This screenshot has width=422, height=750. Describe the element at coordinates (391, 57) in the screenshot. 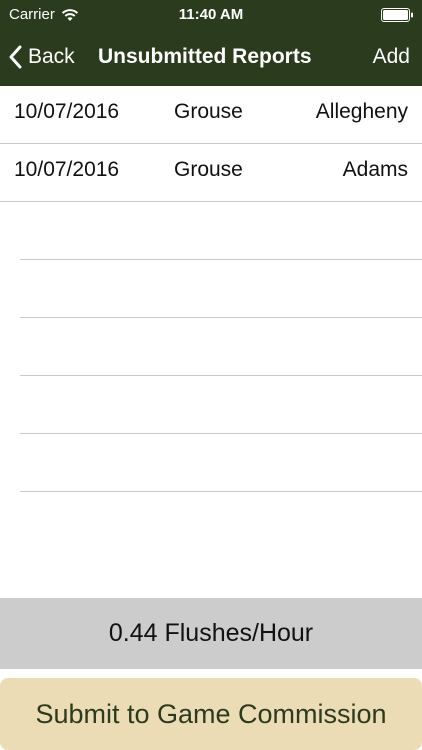

I see `add-button: Add` at that location.